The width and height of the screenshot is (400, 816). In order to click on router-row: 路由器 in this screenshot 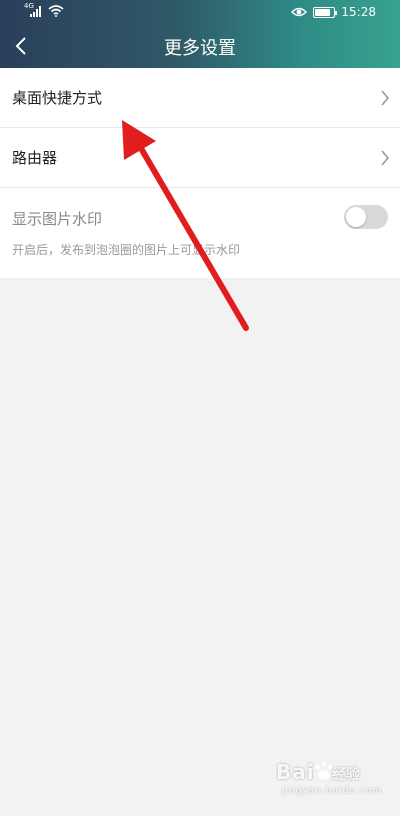, I will do `click(200, 158)`.